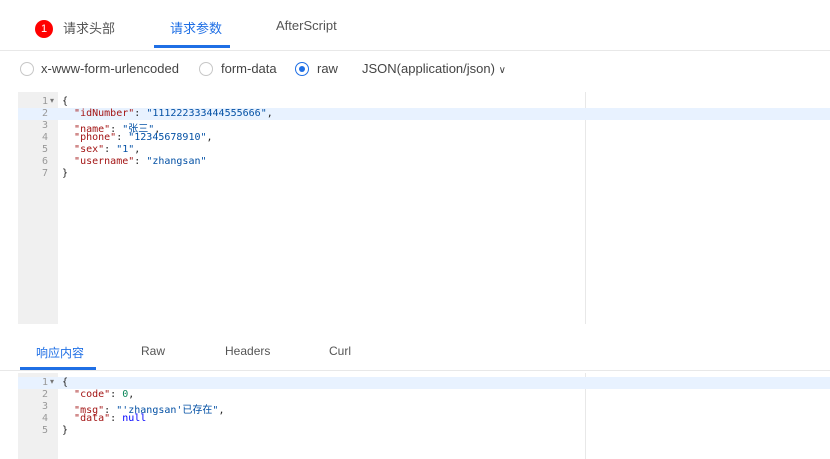 This screenshot has width=830, height=459. I want to click on code-text: "phone": "12345678910",, so click(137, 137).